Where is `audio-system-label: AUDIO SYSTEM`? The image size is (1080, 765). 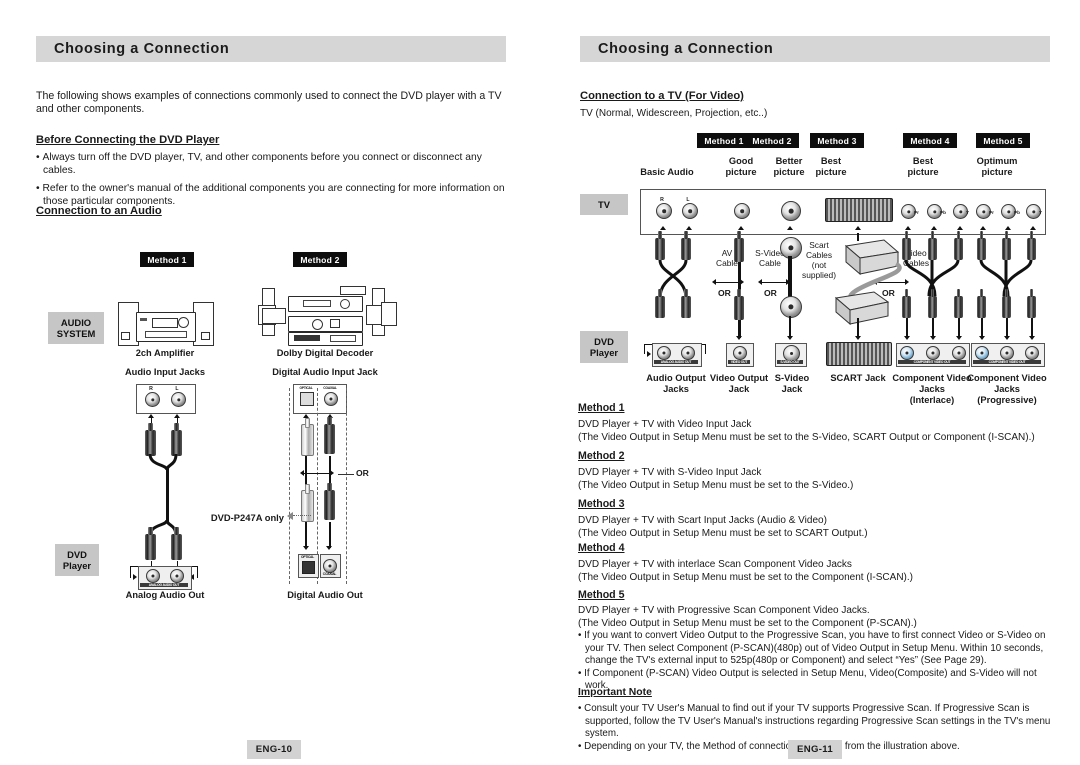 audio-system-label: AUDIO SYSTEM is located at coordinates (76, 328).